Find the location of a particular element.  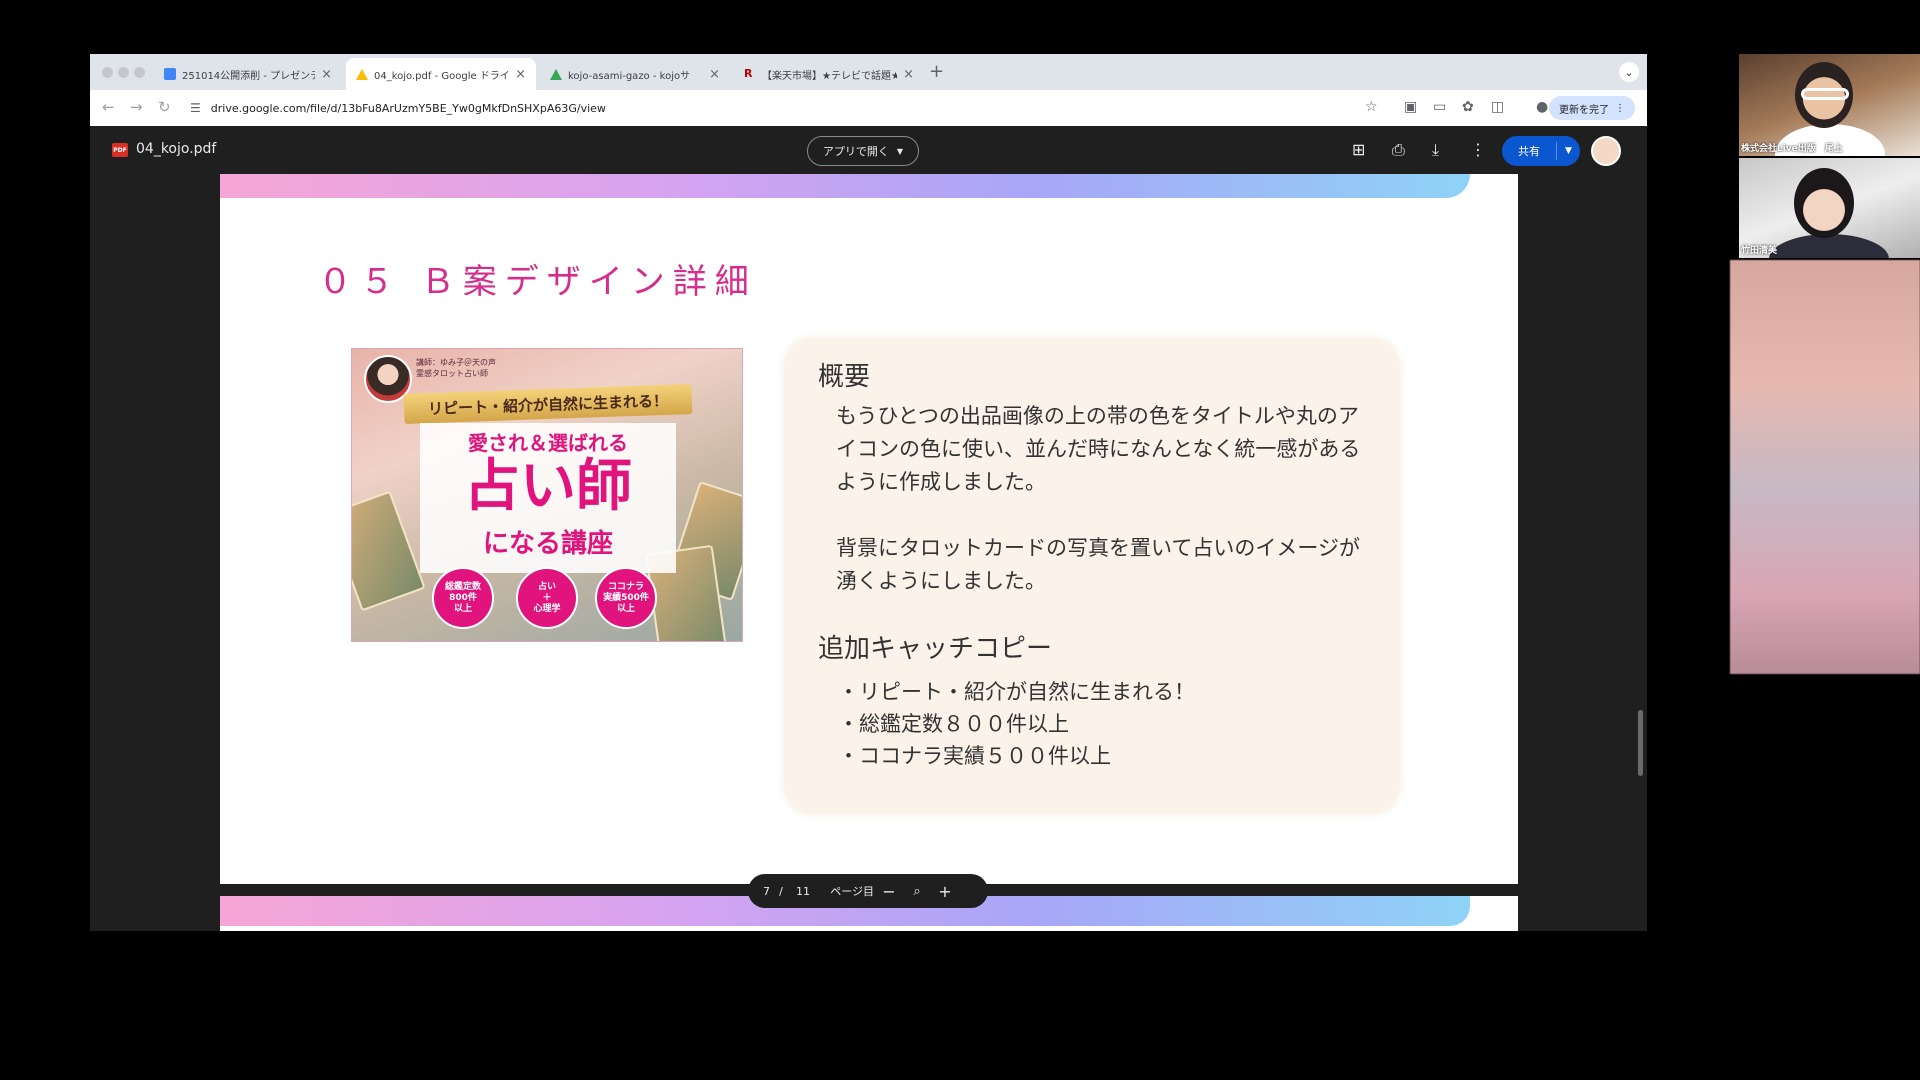

zoom-out-icon: − is located at coordinates (889, 891).